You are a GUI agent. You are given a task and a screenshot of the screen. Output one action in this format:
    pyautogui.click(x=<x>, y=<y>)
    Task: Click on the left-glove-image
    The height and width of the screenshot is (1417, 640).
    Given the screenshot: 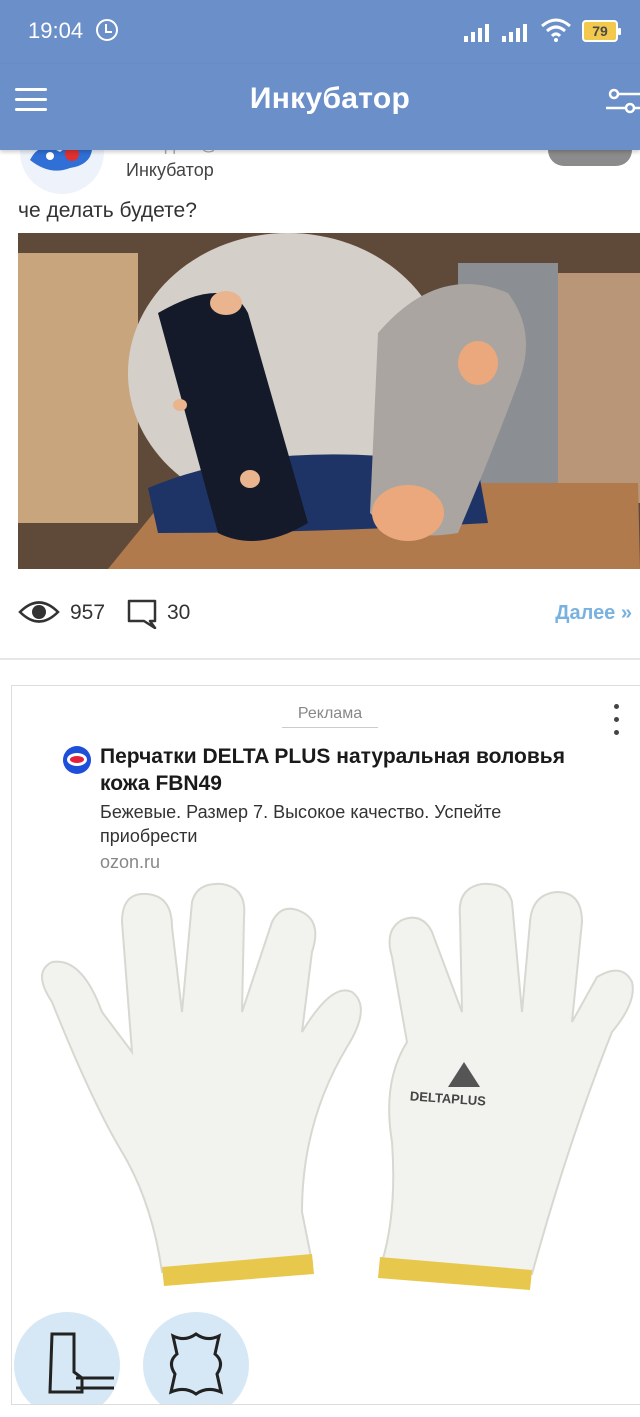 What is the action you would take?
    pyautogui.click(x=201, y=1084)
    